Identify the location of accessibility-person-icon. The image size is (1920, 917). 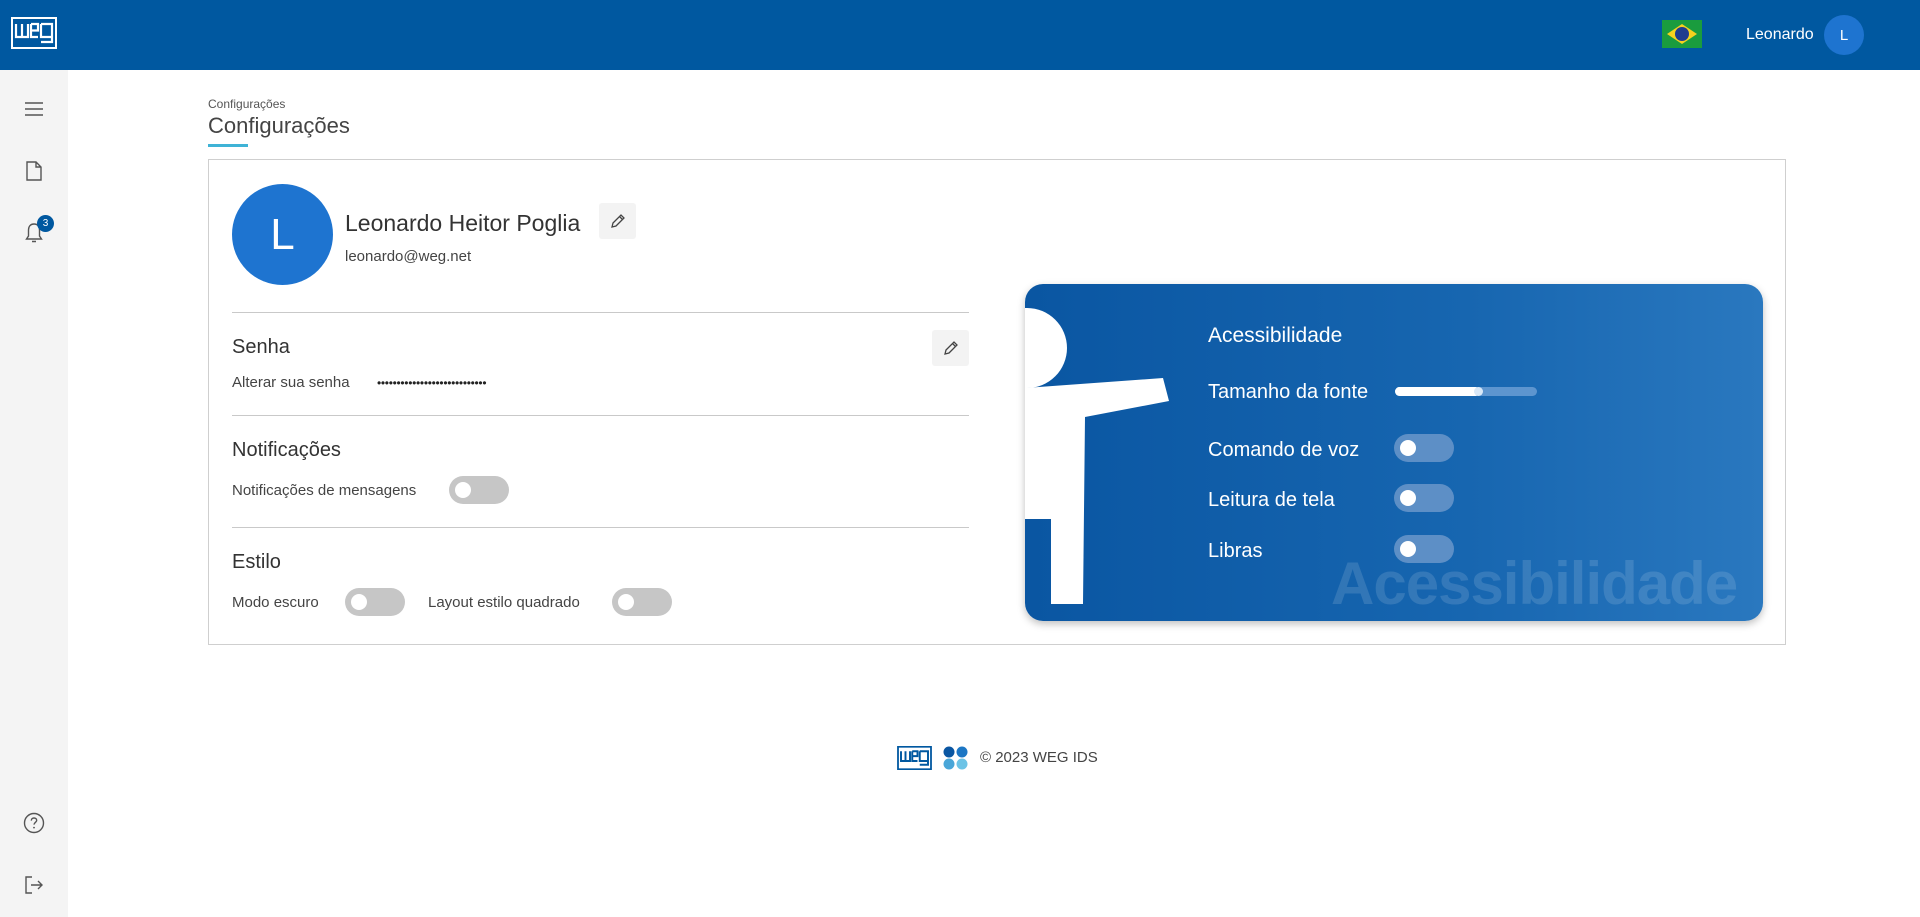
(1097, 456).